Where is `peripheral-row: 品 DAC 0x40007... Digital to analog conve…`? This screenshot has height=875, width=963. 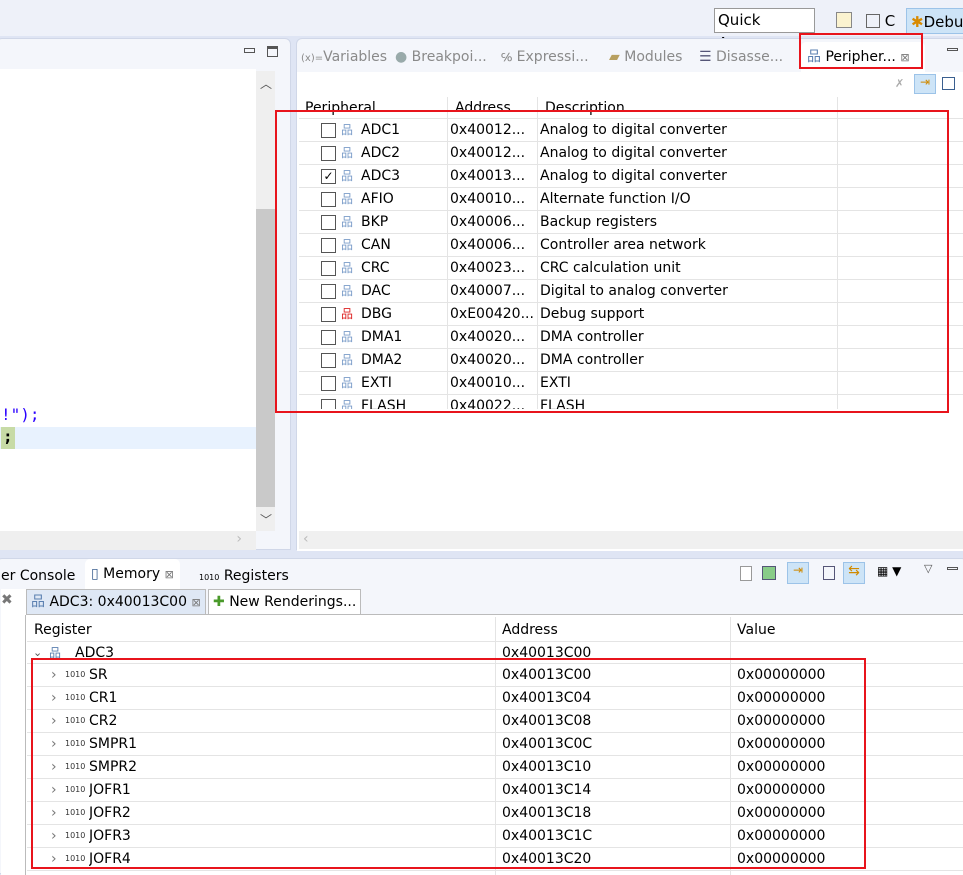 peripheral-row: 品 DAC 0x40007... Digital to analog conve… is located at coordinates (631, 291).